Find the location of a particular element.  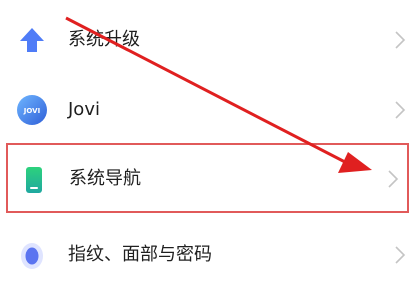

settings-item-label: 系统升级 is located at coordinates (104, 39).